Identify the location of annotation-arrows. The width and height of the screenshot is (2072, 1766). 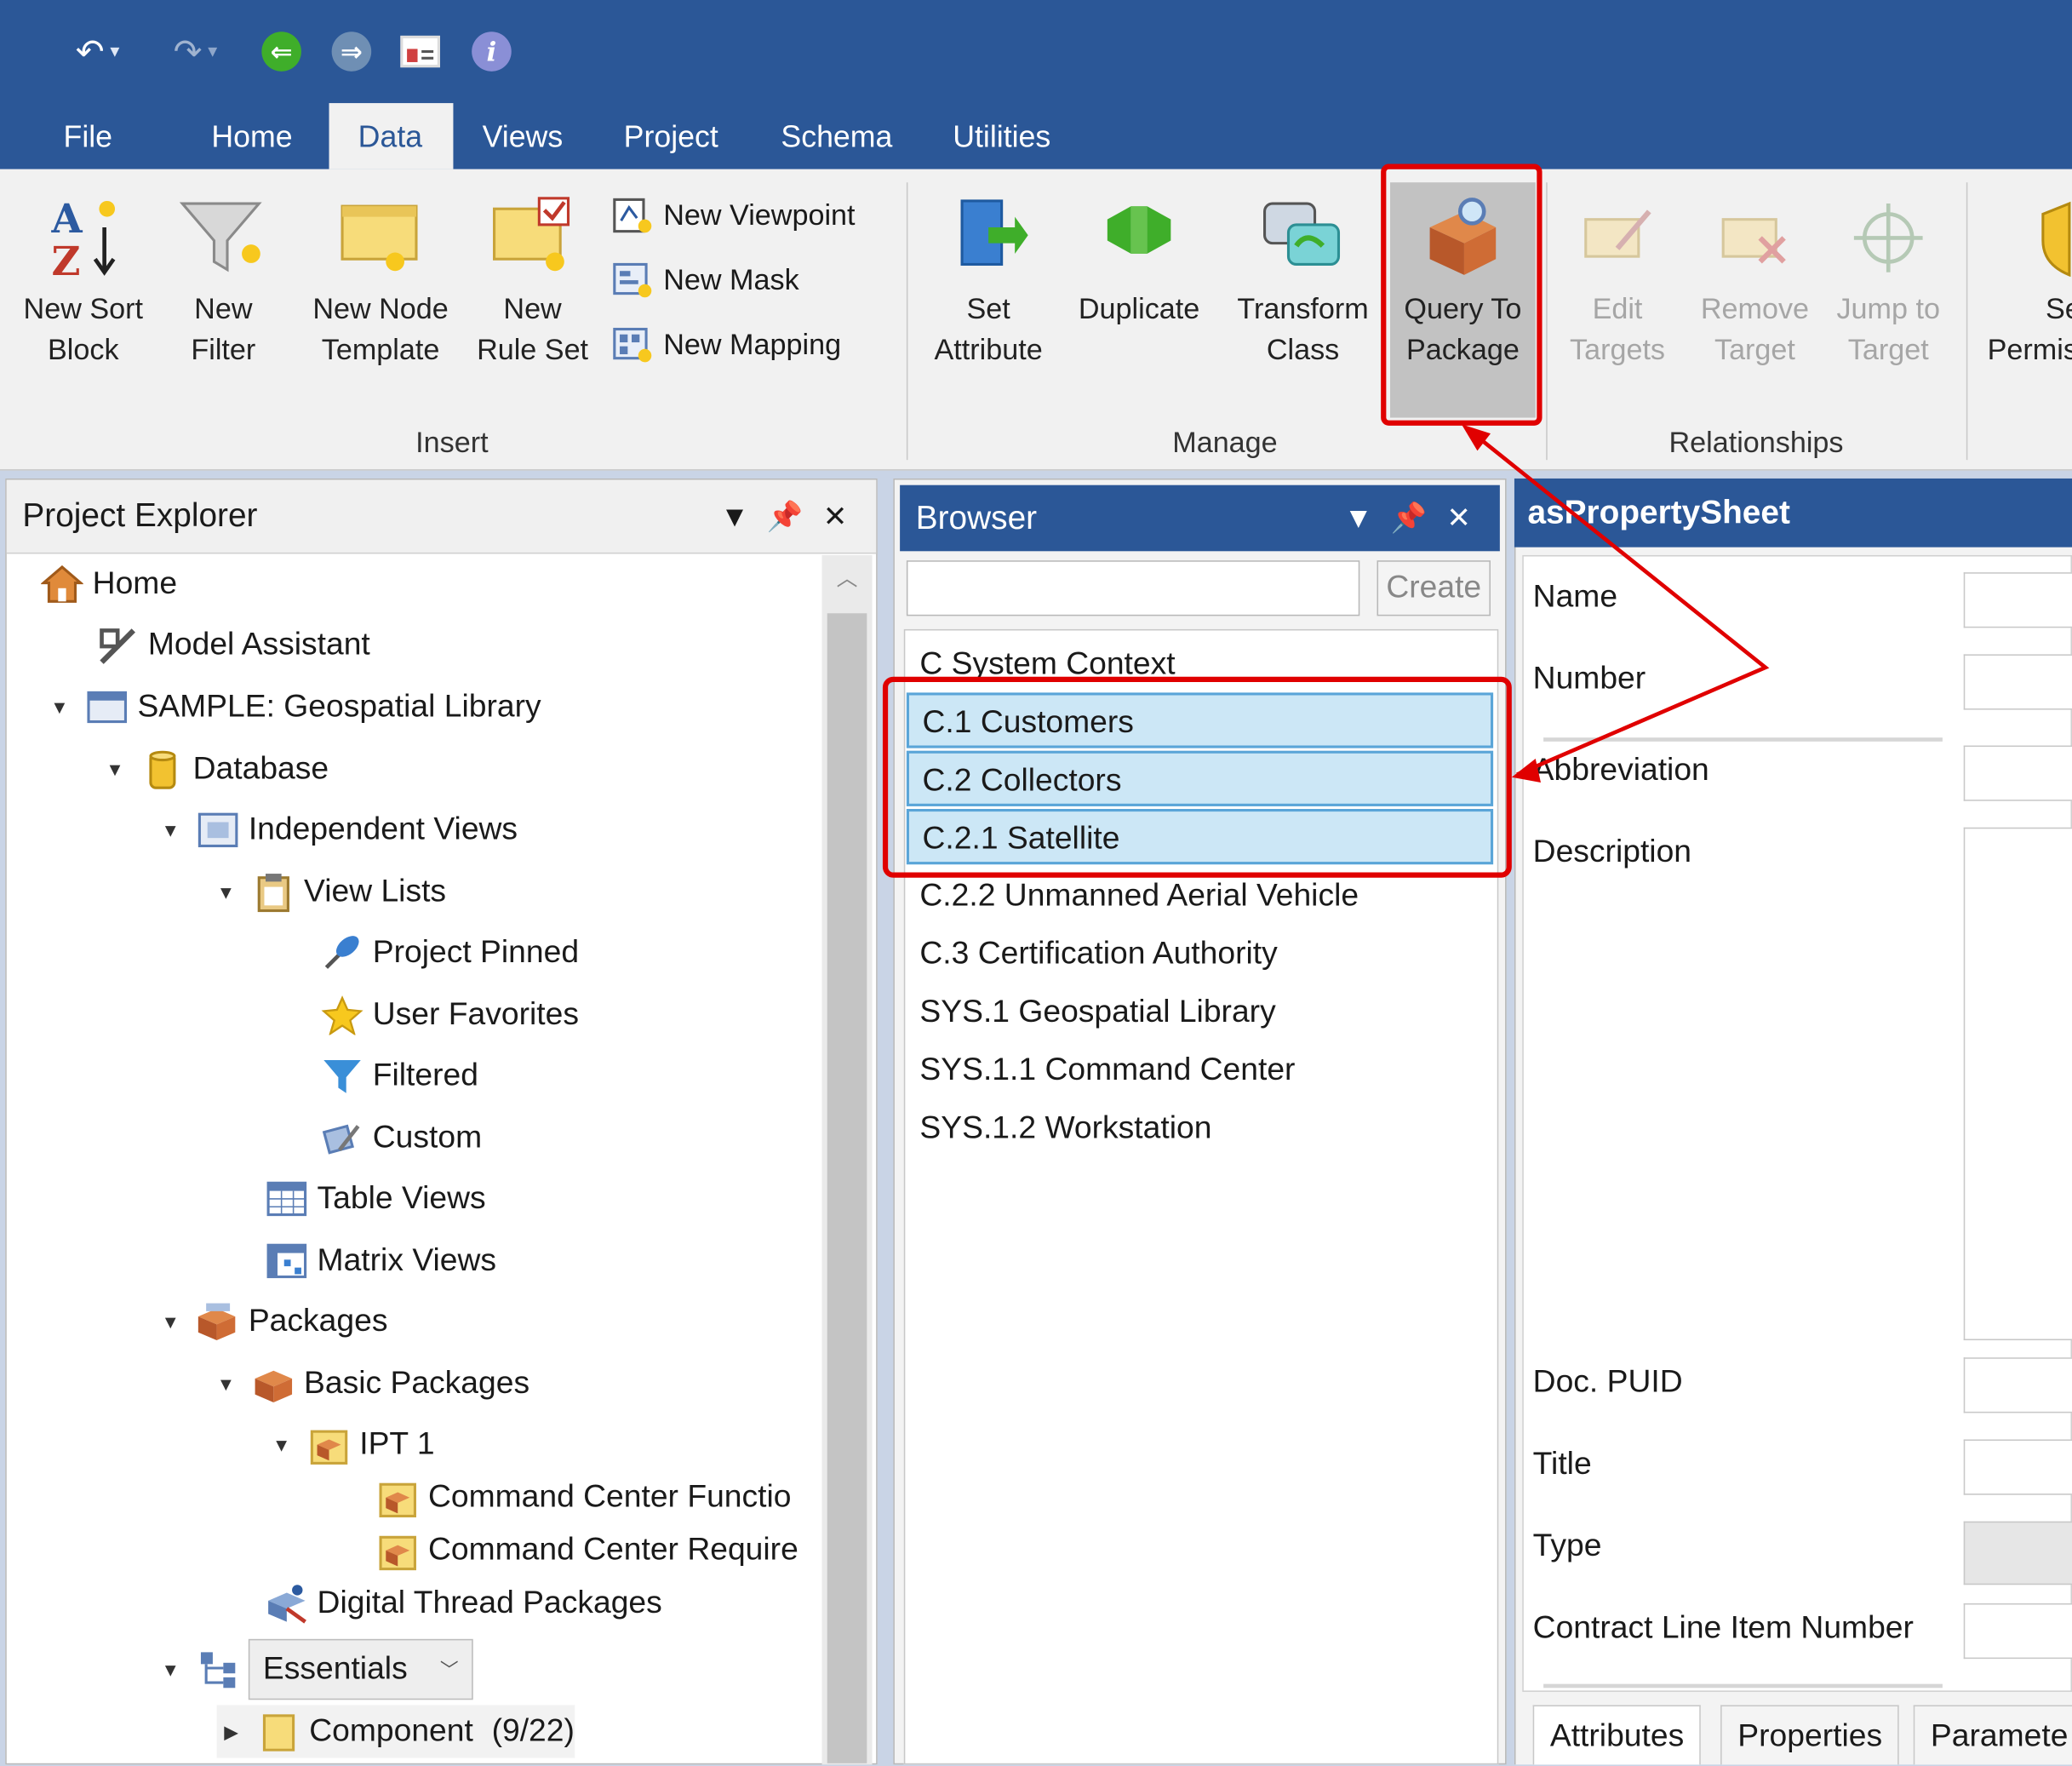
(1615, 603).